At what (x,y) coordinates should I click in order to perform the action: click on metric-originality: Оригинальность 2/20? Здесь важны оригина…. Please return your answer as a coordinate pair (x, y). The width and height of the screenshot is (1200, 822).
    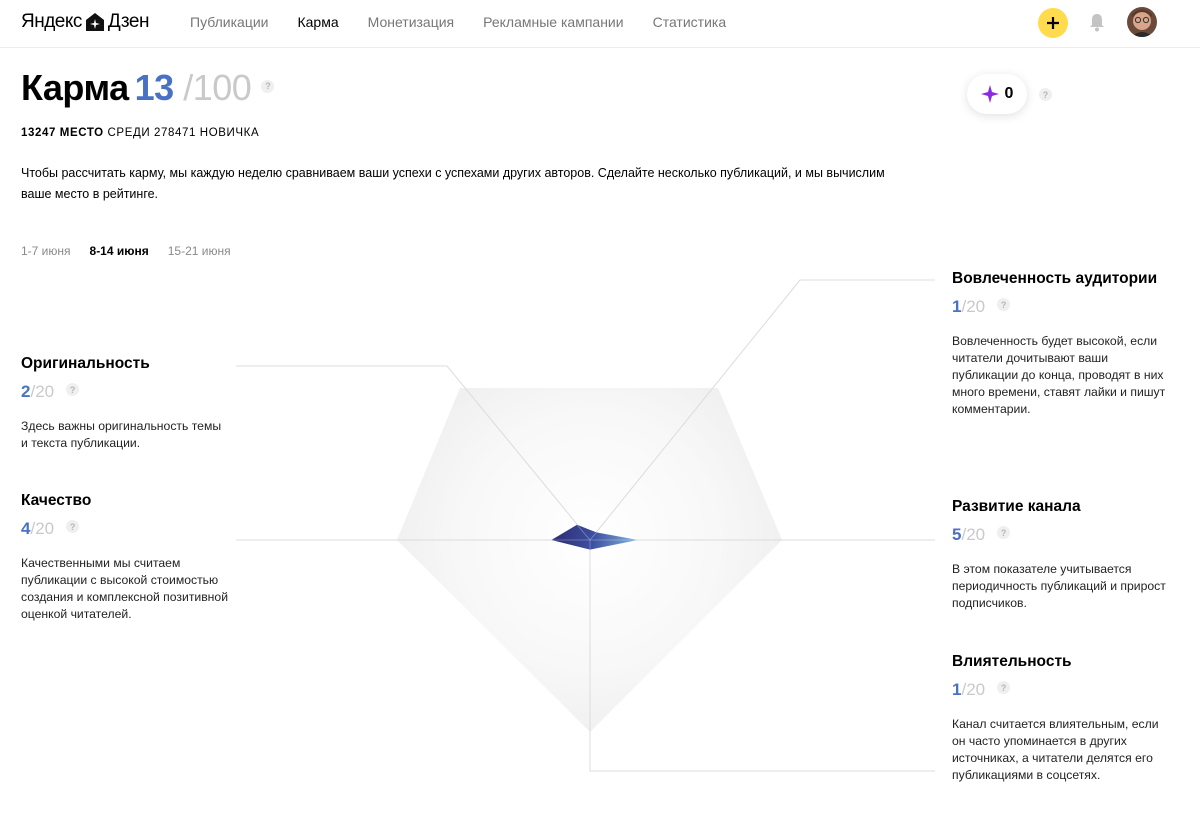
    Looking at the image, I should click on (126, 403).